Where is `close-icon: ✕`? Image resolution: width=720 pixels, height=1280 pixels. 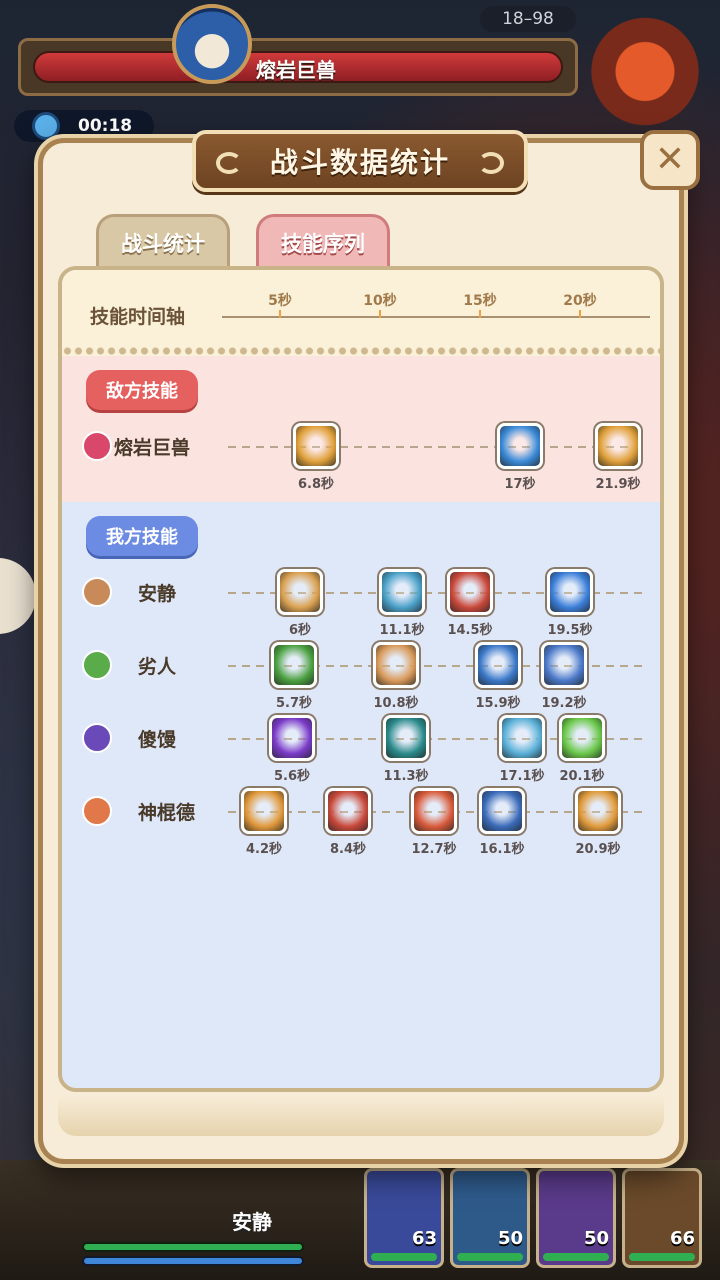 close-icon: ✕ is located at coordinates (670, 159).